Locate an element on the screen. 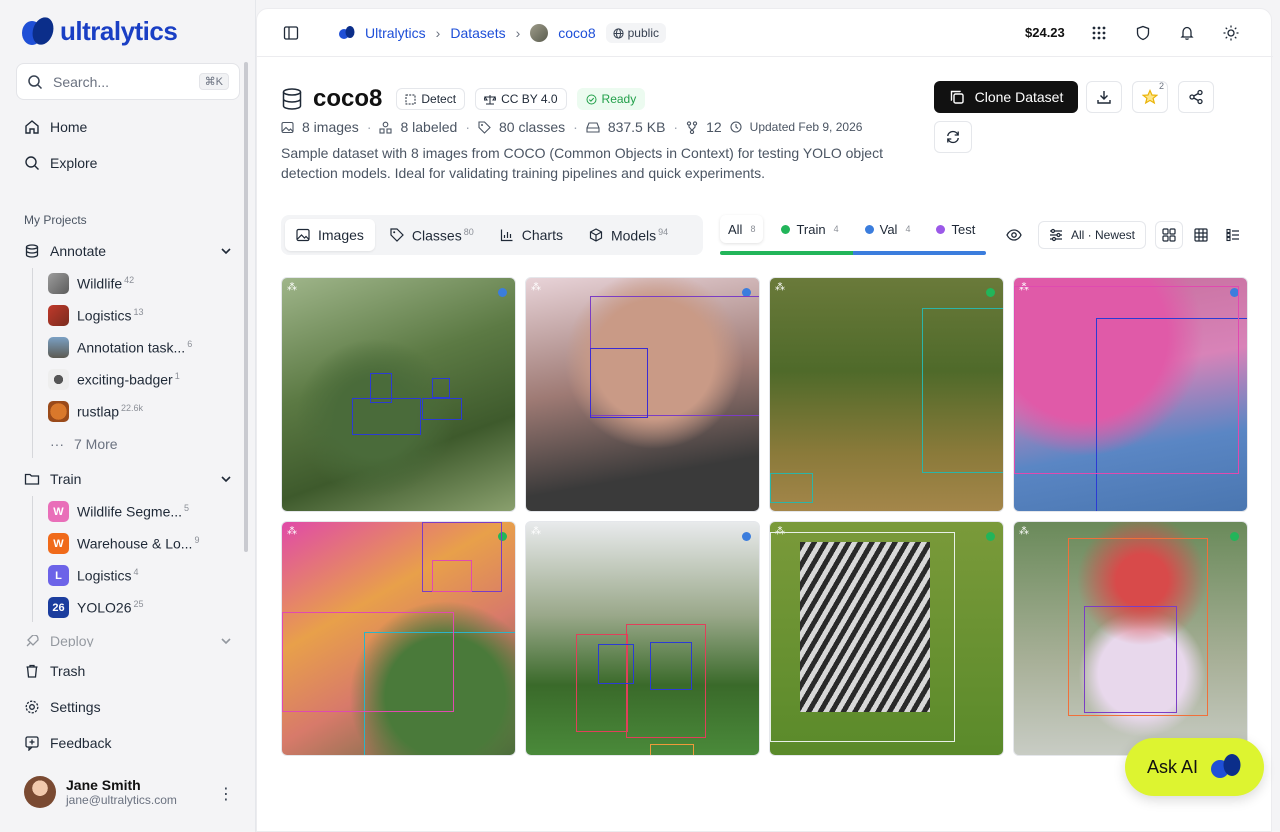 This screenshot has width=1280, height=832. refresh-icon is located at coordinates (953, 137).